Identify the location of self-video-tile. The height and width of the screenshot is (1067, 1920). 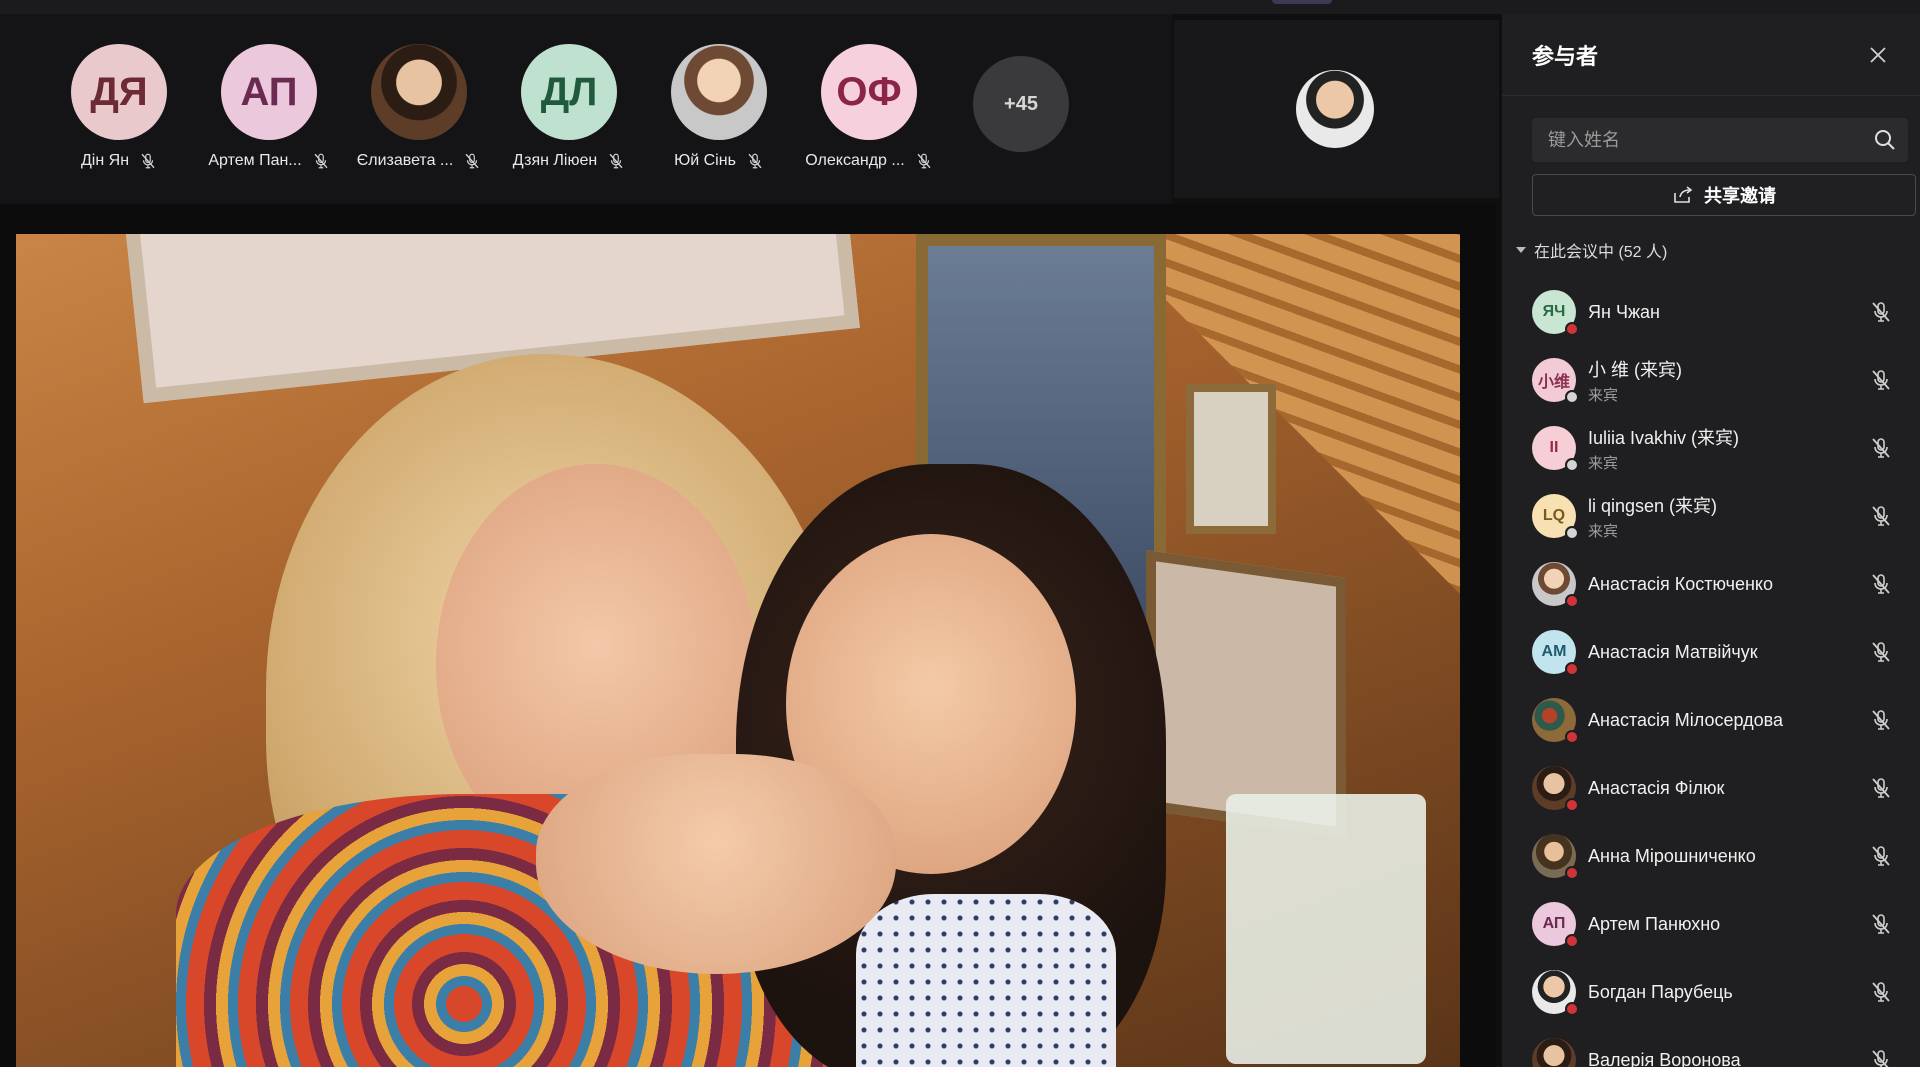
(1336, 109).